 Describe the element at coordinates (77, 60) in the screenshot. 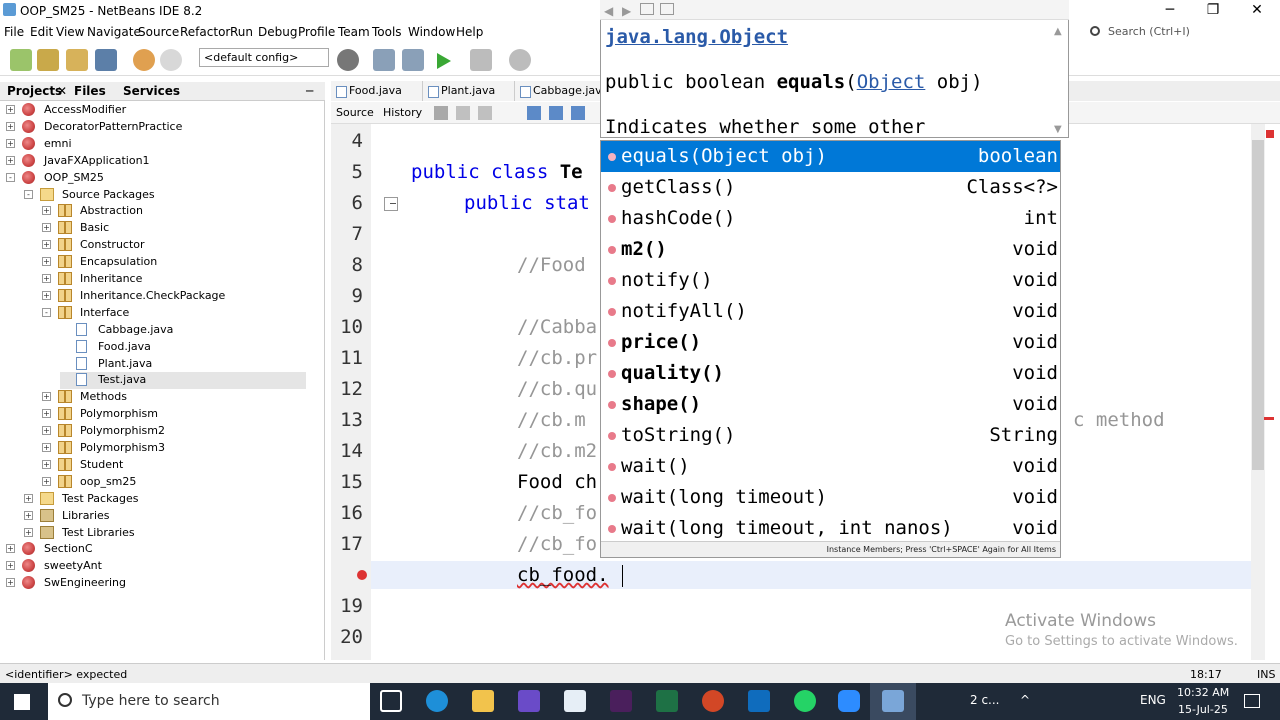

I see `open-project-icon` at that location.